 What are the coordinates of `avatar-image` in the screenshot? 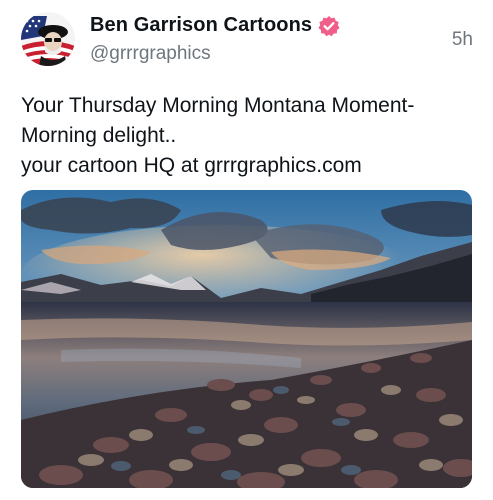 It's located at (48, 39).